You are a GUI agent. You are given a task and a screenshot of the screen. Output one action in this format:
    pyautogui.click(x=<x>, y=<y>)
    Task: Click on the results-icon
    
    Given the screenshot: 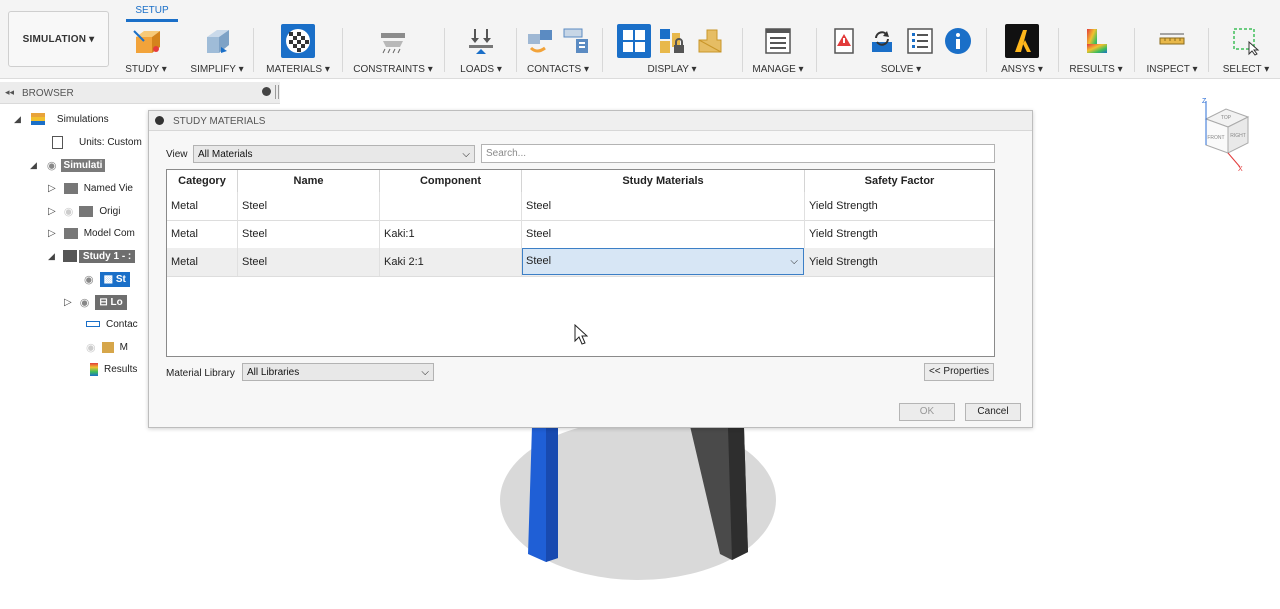 What is the action you would take?
    pyautogui.click(x=1096, y=41)
    